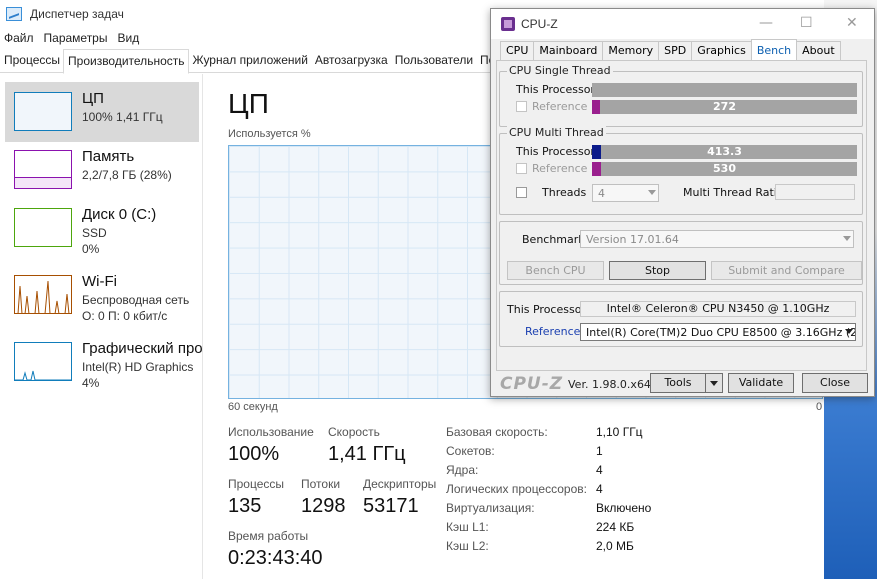  What do you see at coordinates (852, 23) in the screenshot?
I see `close-icon: ✕` at bounding box center [852, 23].